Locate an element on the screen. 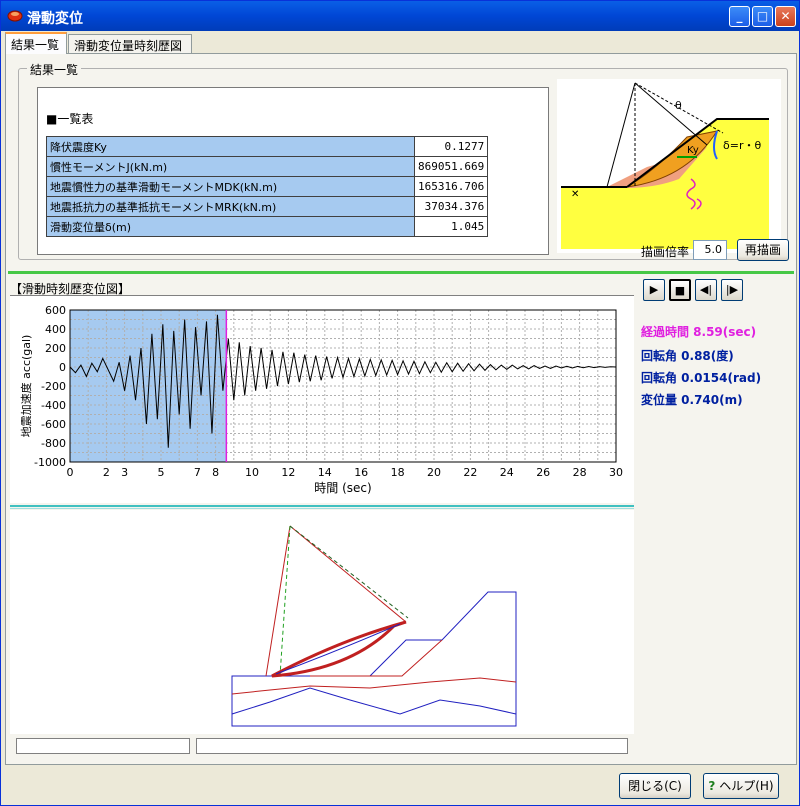 This screenshot has height=806, width=800. results-group-label: 結果一覧 is located at coordinates (54, 69).